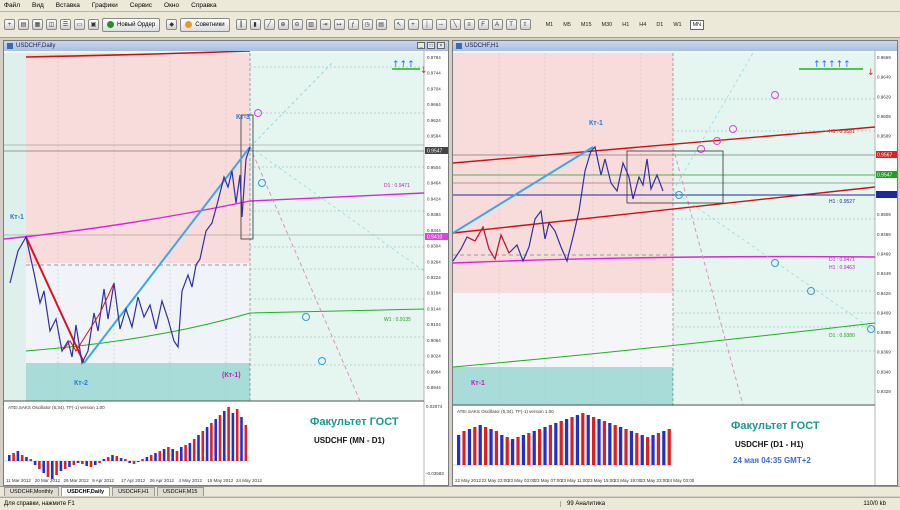 This screenshot has height=510, width=900. Describe the element at coordinates (269, 24) in the screenshot. I see `line-chart-icon: ╱` at that location.